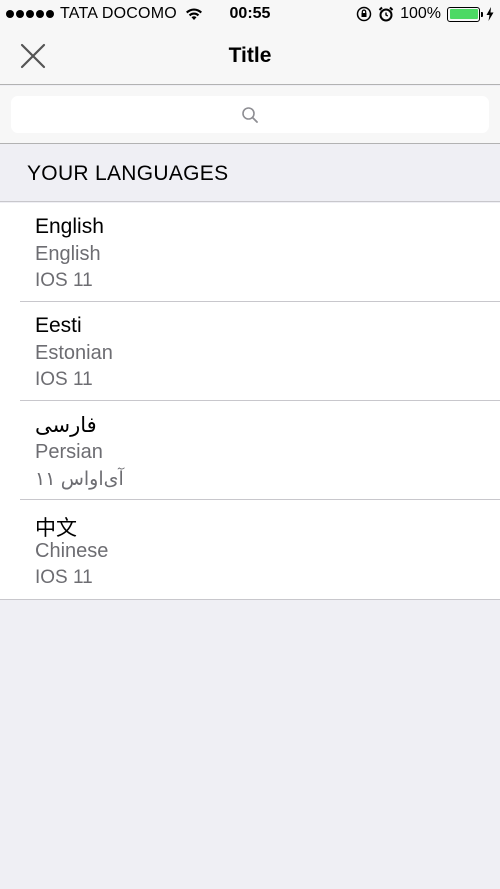 The width and height of the screenshot is (500, 889). What do you see at coordinates (250, 351) in the screenshot?
I see `language-row-estonian: Eesti Estonian IOS 11` at bounding box center [250, 351].